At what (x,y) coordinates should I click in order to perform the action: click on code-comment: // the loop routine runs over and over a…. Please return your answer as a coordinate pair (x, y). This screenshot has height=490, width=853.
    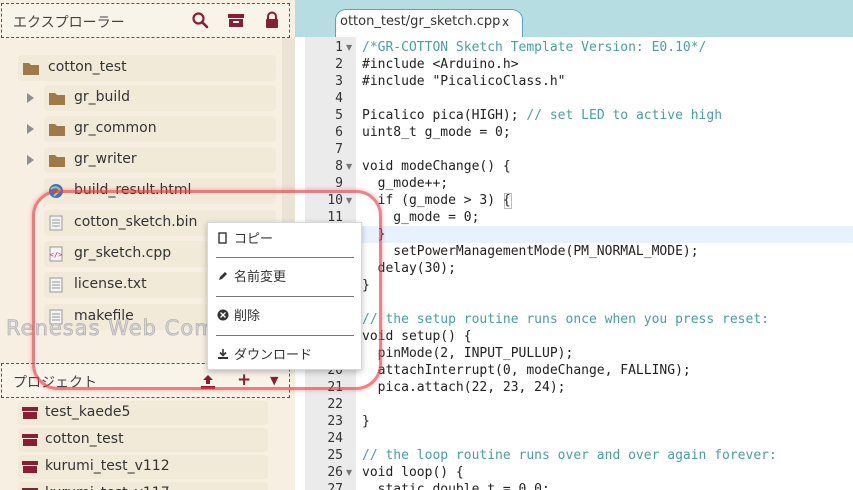
    Looking at the image, I should click on (569, 455).